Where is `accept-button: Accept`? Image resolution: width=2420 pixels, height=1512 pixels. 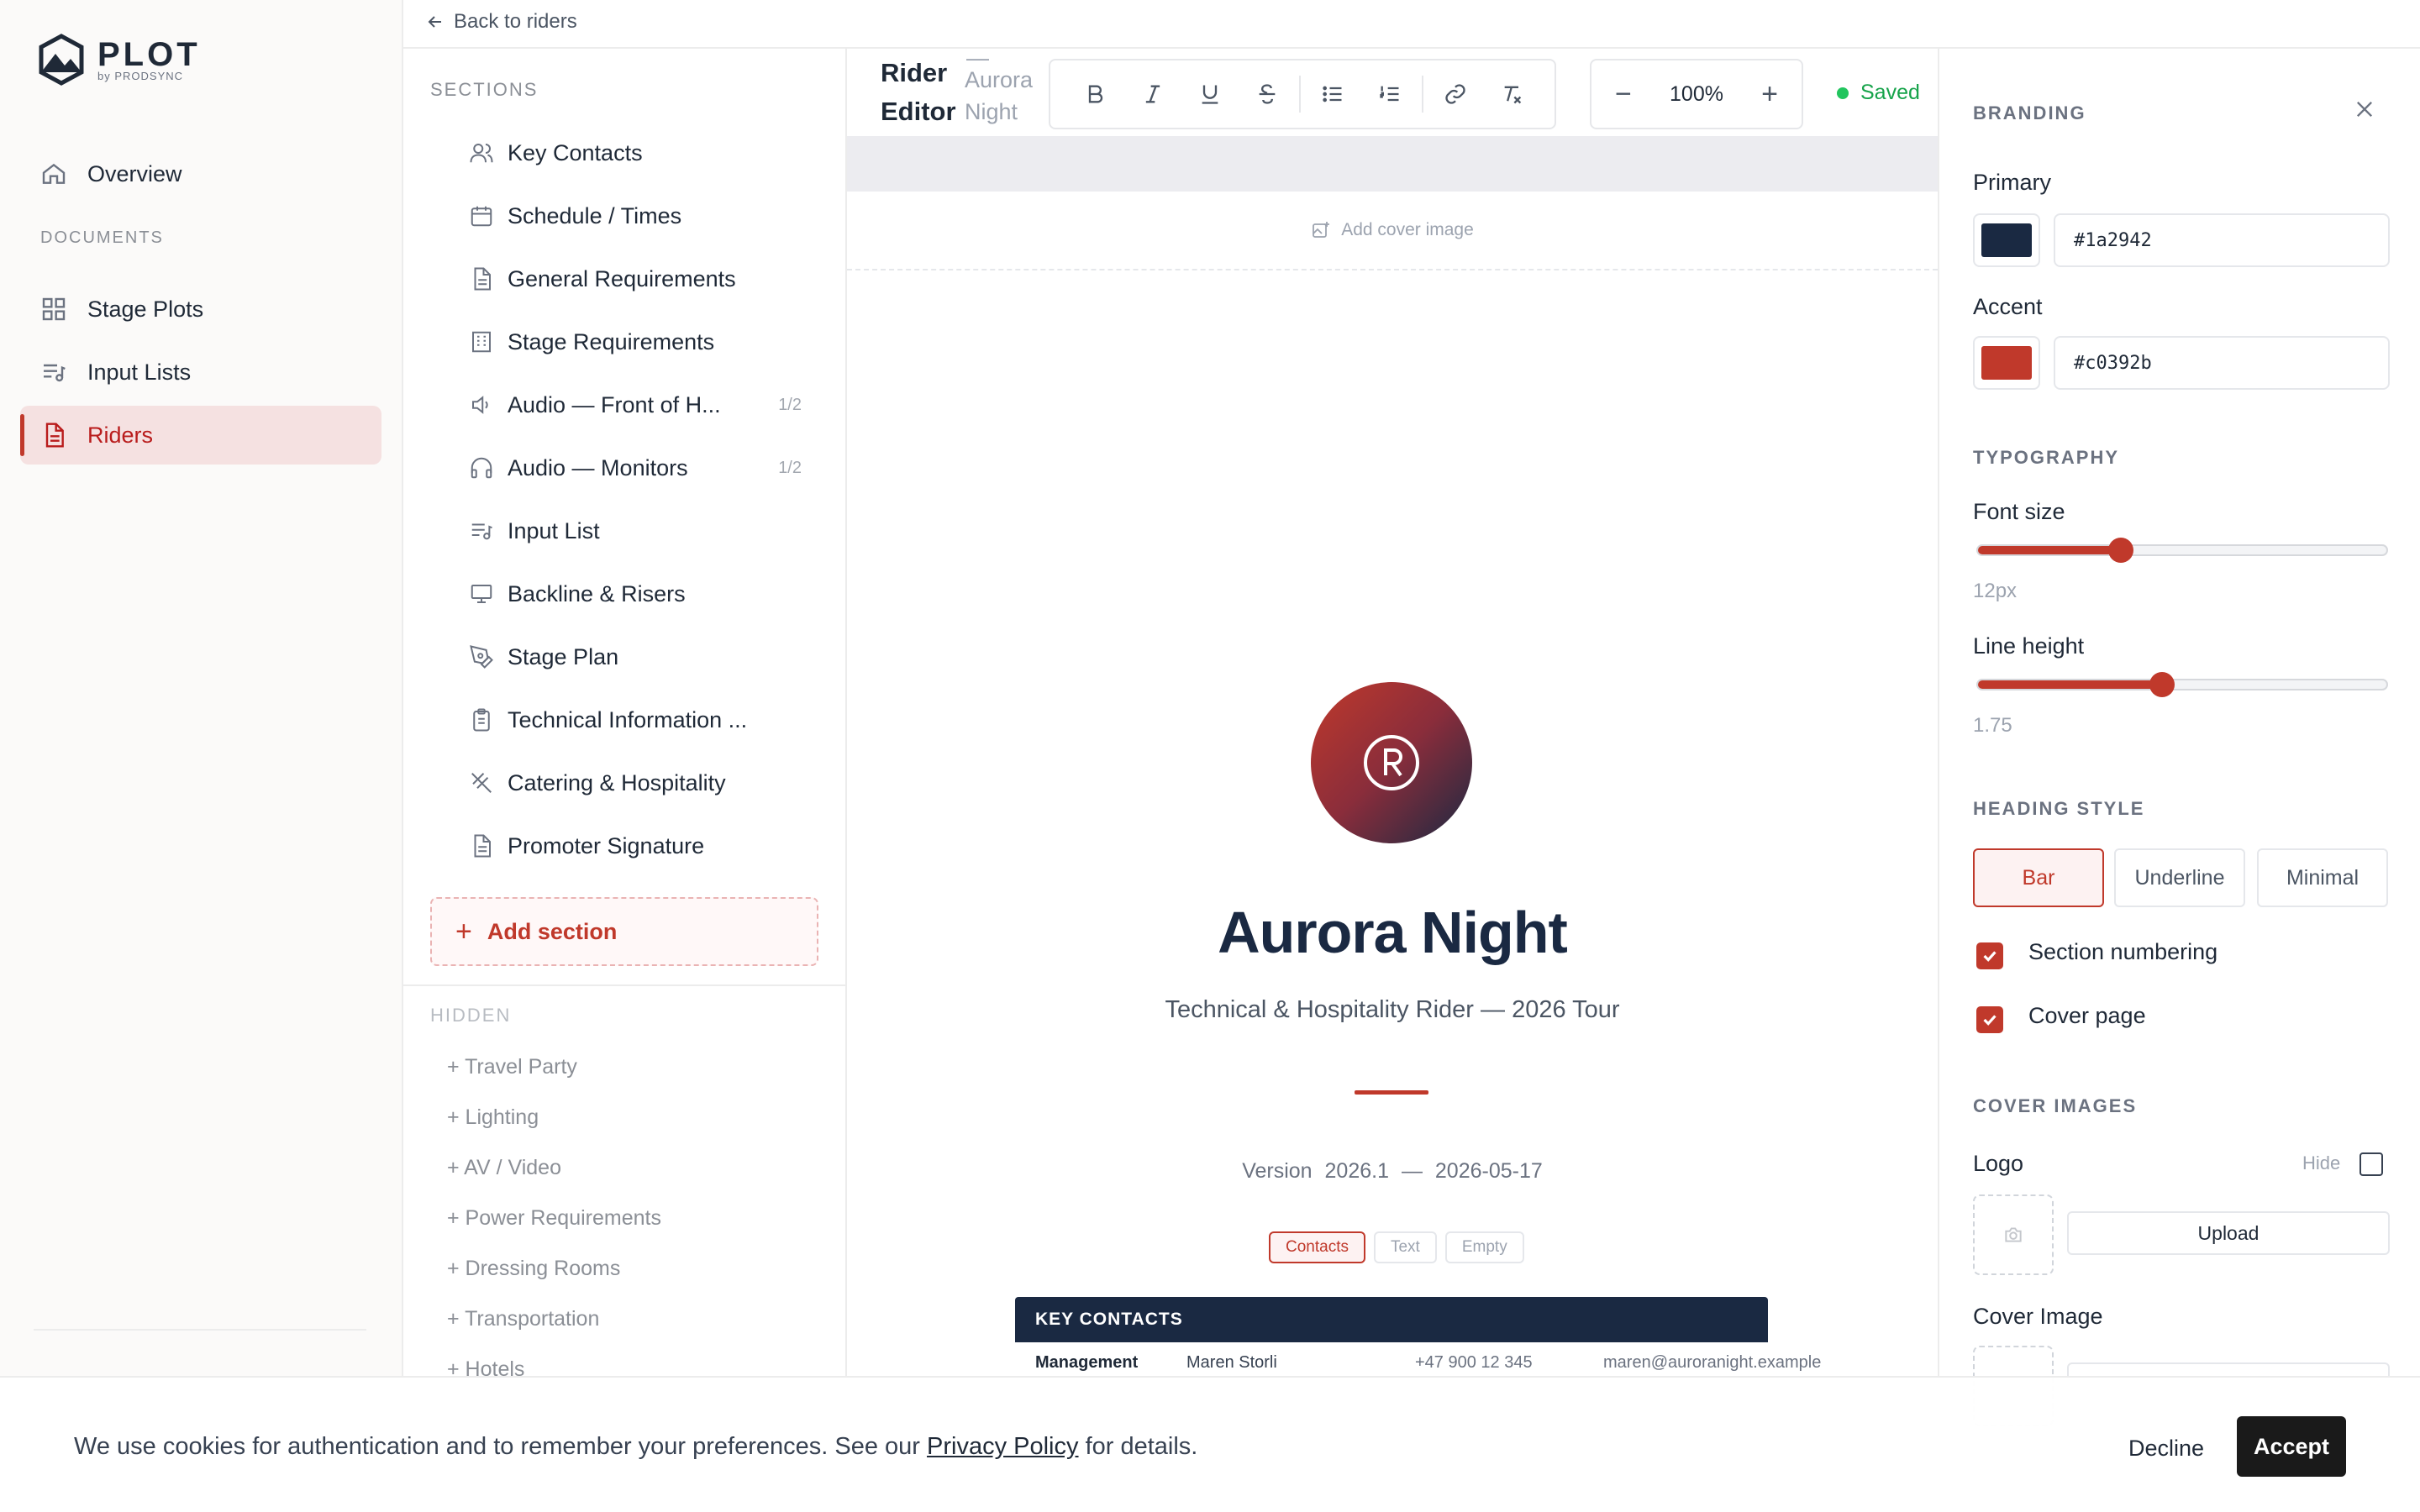
accept-button: Accept is located at coordinates (2291, 1446).